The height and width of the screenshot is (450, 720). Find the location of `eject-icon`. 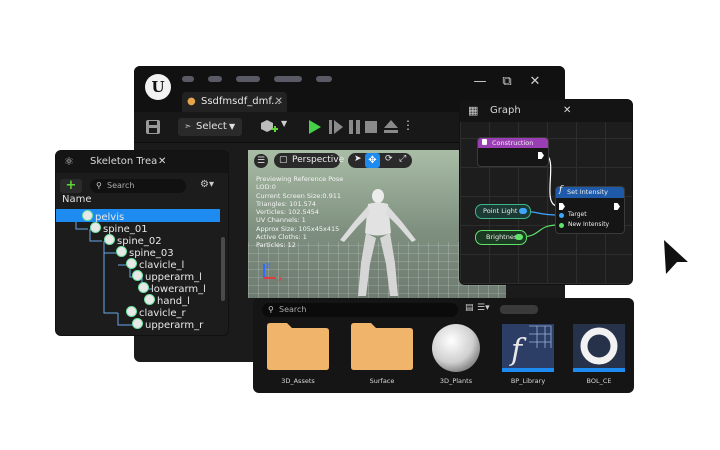

eject-icon is located at coordinates (391, 127).